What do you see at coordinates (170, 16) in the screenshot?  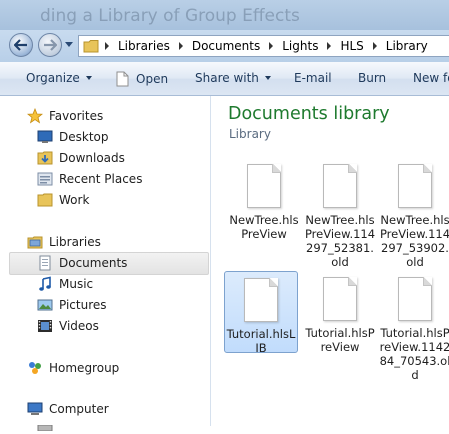 I see `window-title: ding a Library of Group Effects` at bounding box center [170, 16].